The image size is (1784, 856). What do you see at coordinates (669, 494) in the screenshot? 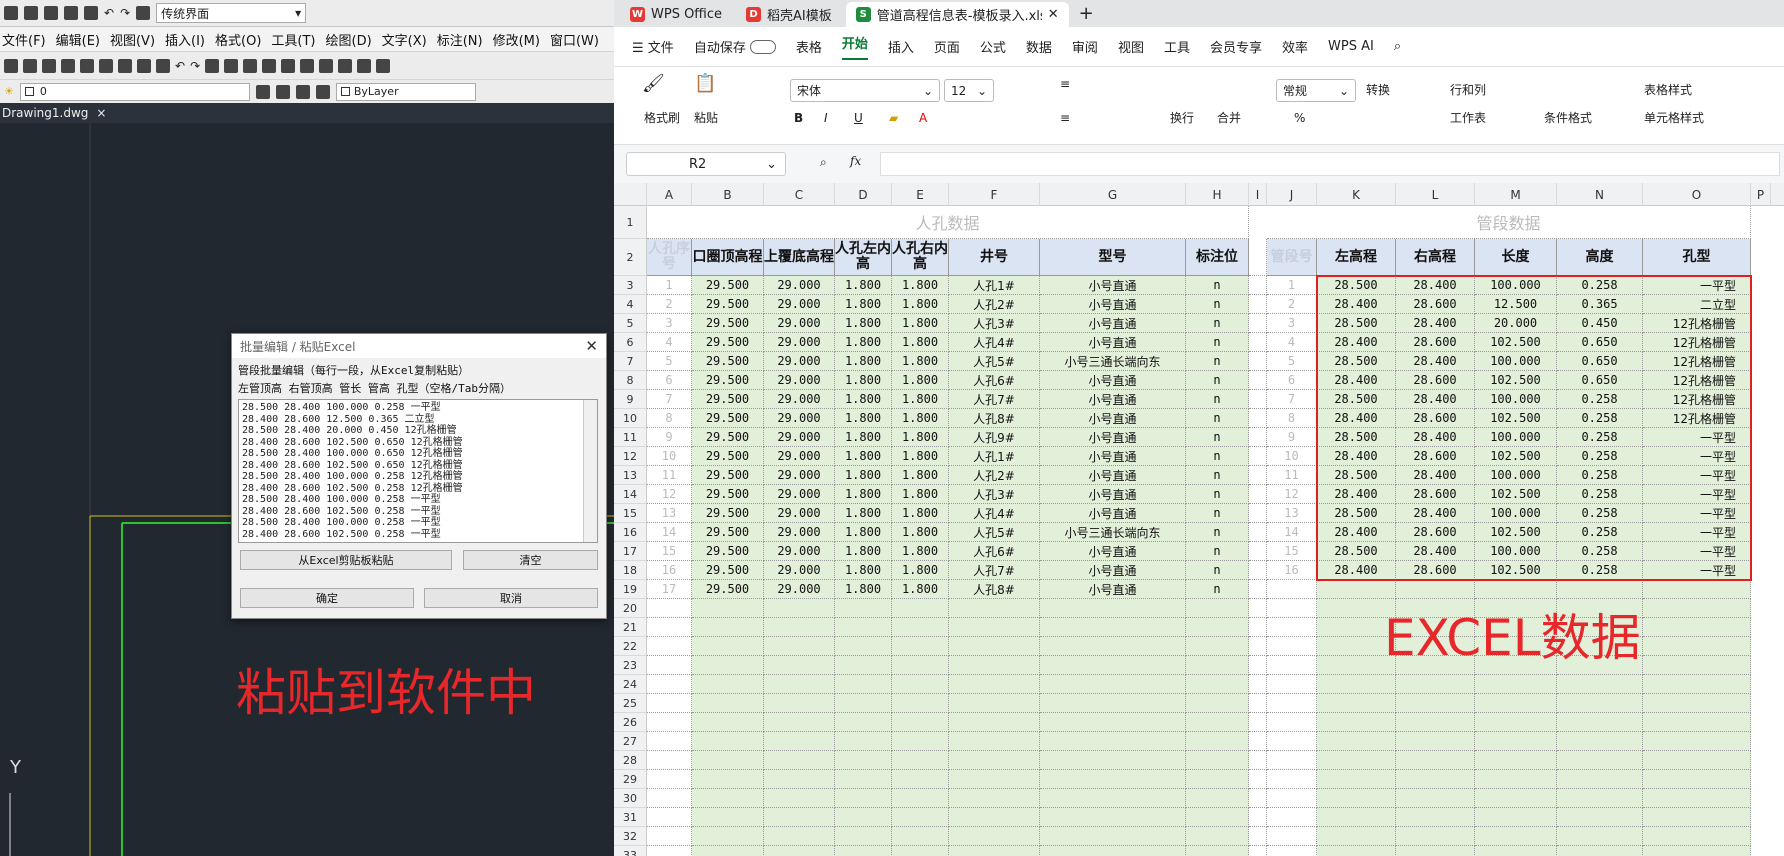
I see `manhole-cell: 12` at bounding box center [669, 494].